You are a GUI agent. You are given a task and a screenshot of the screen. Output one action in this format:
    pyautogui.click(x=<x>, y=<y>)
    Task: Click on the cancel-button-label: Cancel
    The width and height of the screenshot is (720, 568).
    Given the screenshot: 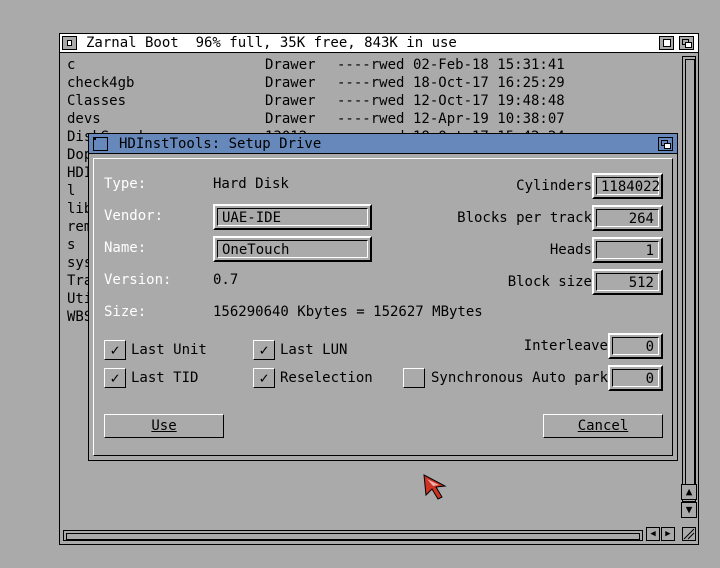 What is the action you would take?
    pyautogui.click(x=603, y=426)
    